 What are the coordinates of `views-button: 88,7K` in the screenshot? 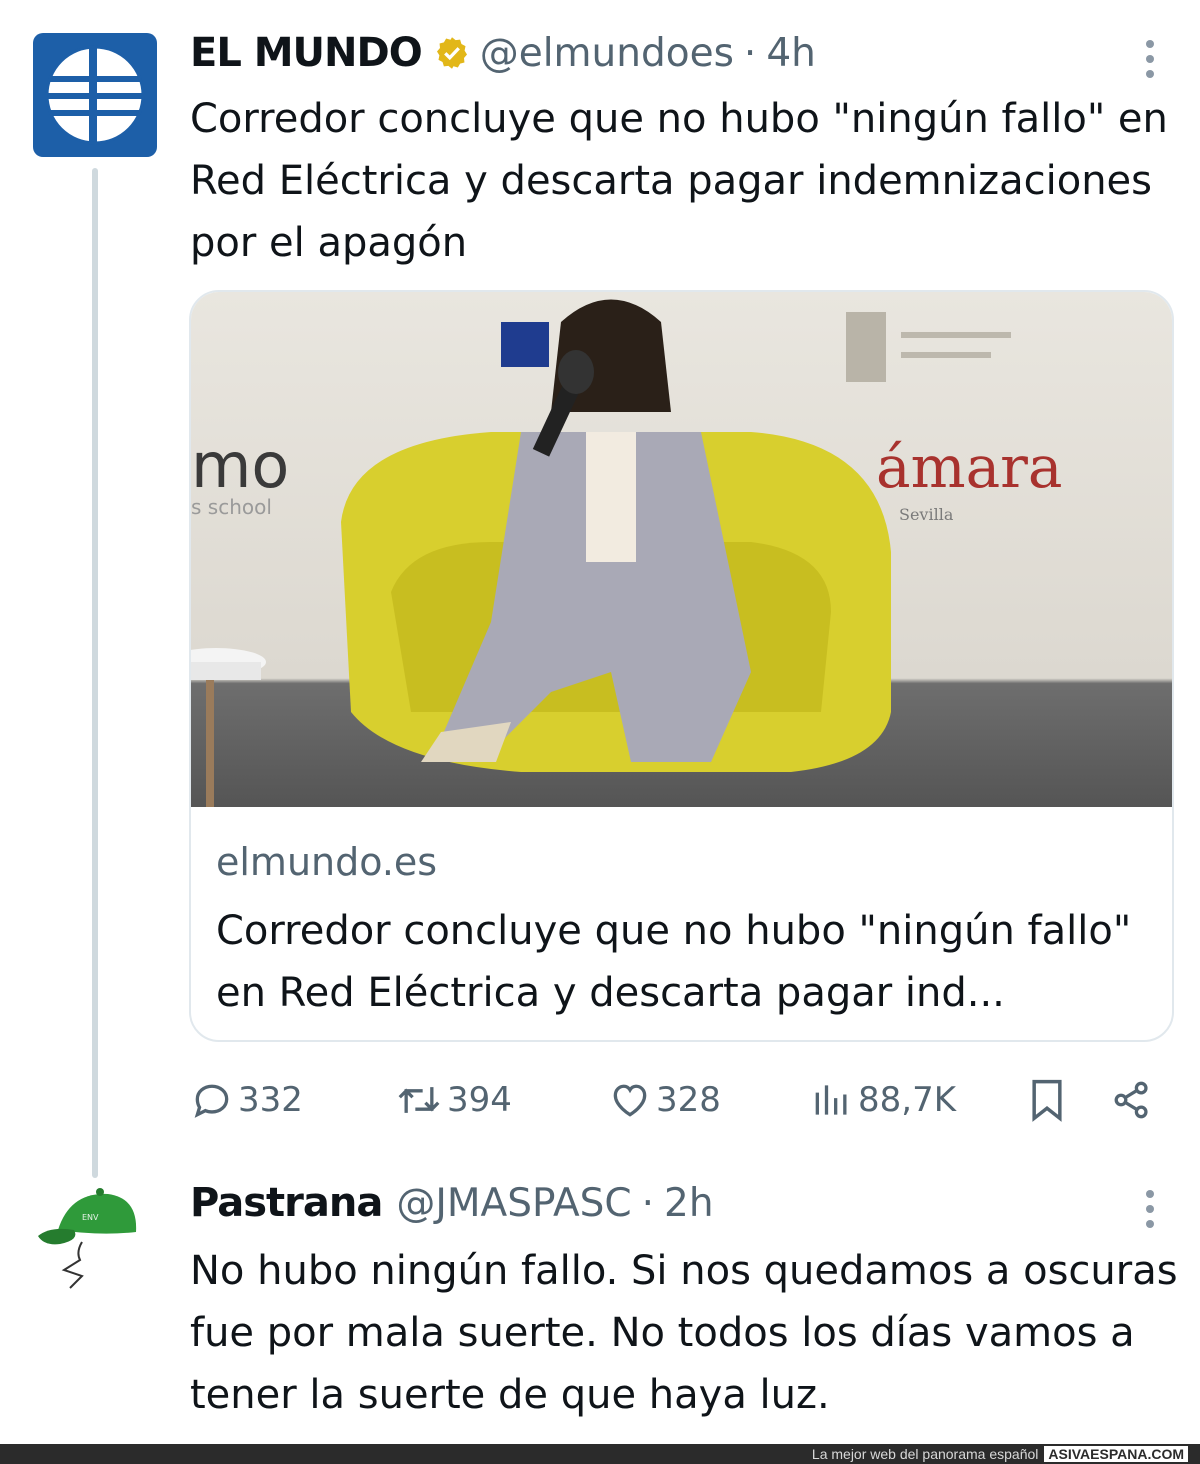 It's located at (883, 1100).